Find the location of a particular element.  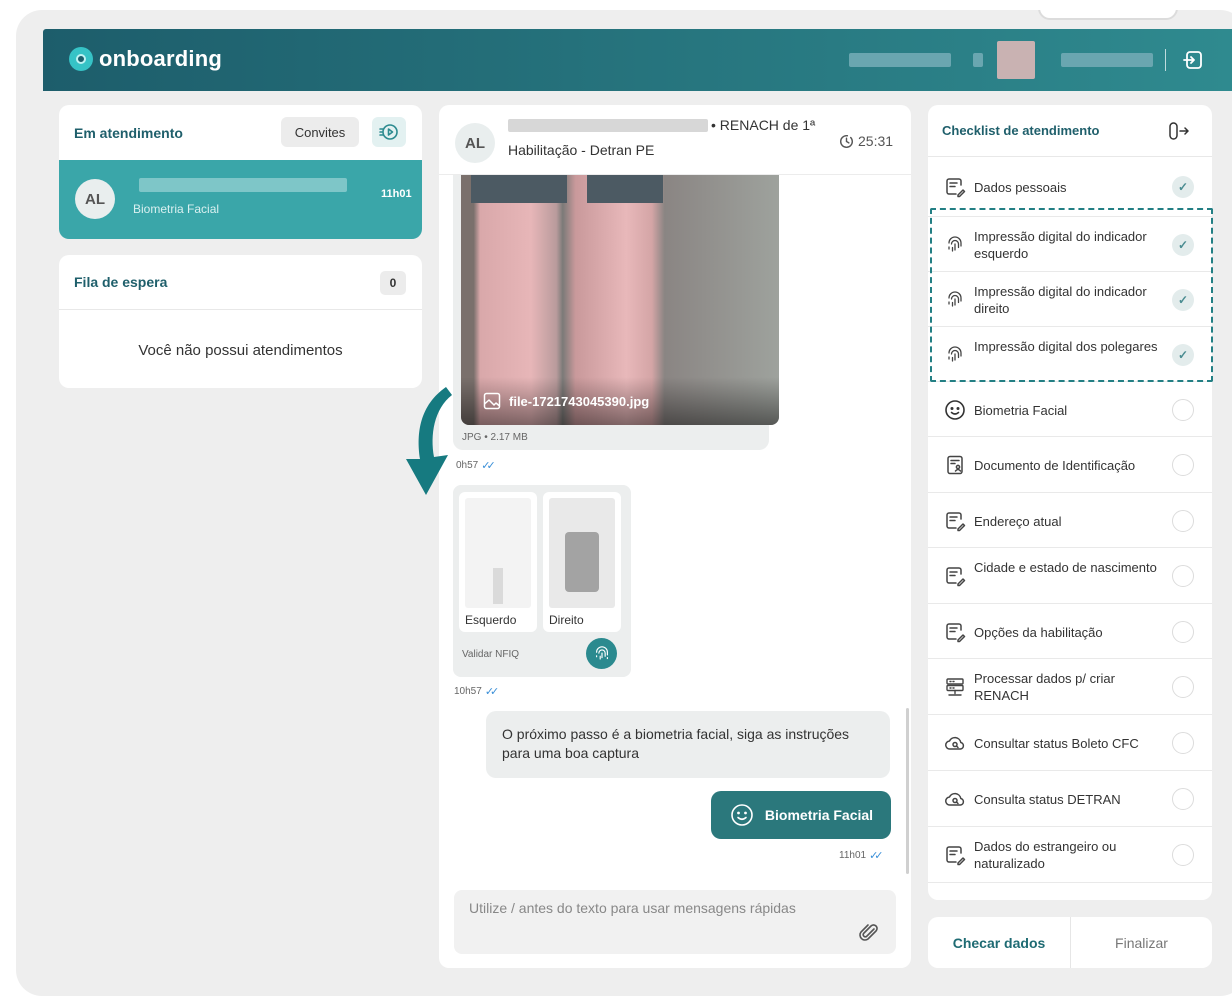

checklist-item: Processar dados p/ criar RENACH is located at coordinates (1070, 687).